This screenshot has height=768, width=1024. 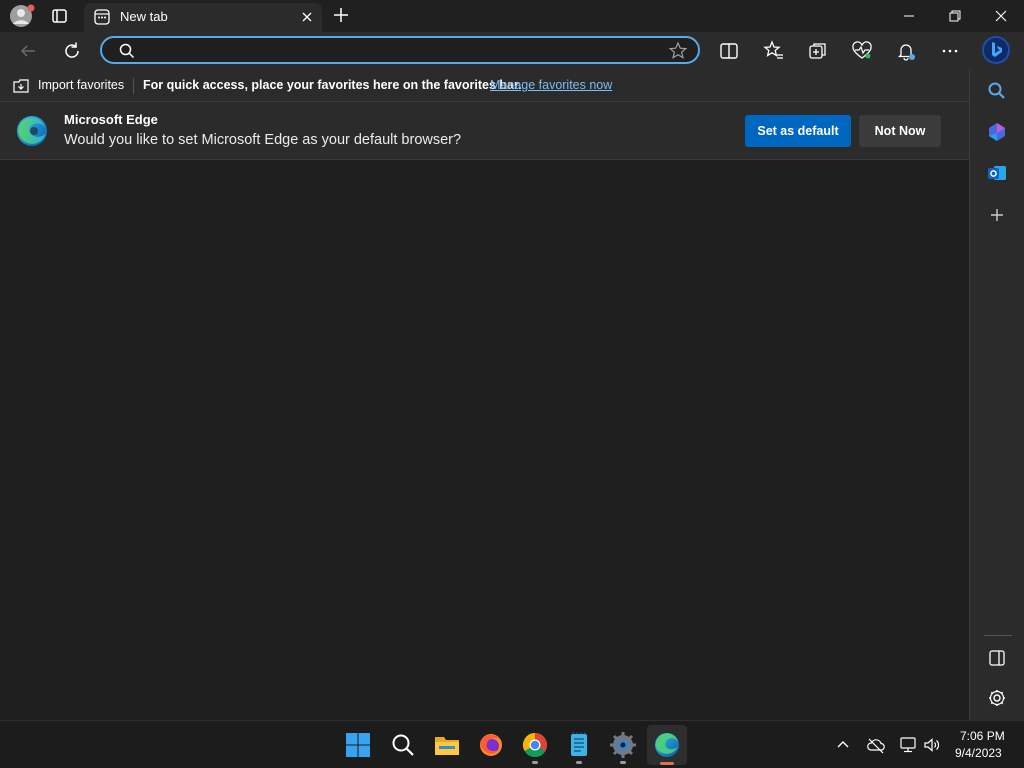 I want to click on file-explorer-button, so click(x=447, y=745).